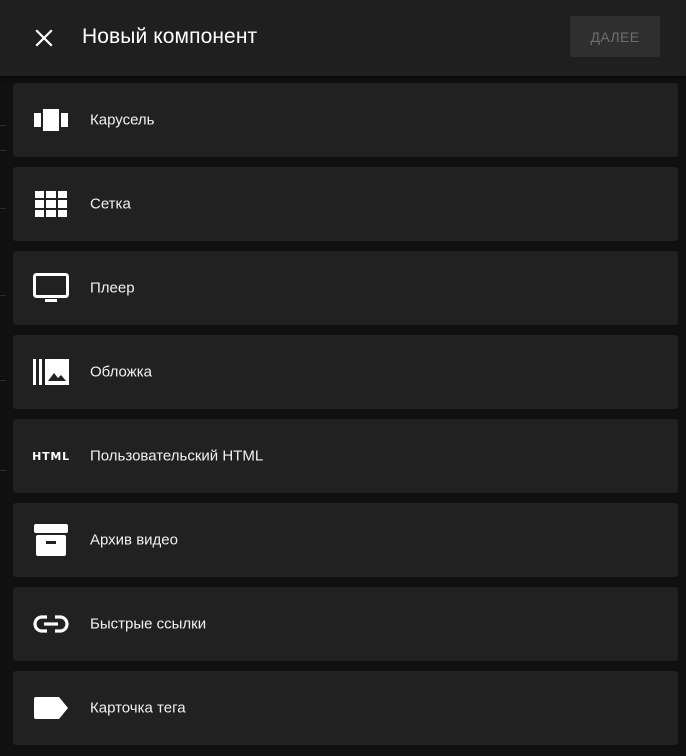 This screenshot has height=756, width=686. I want to click on html-icon-text: HTML, so click(51, 456).